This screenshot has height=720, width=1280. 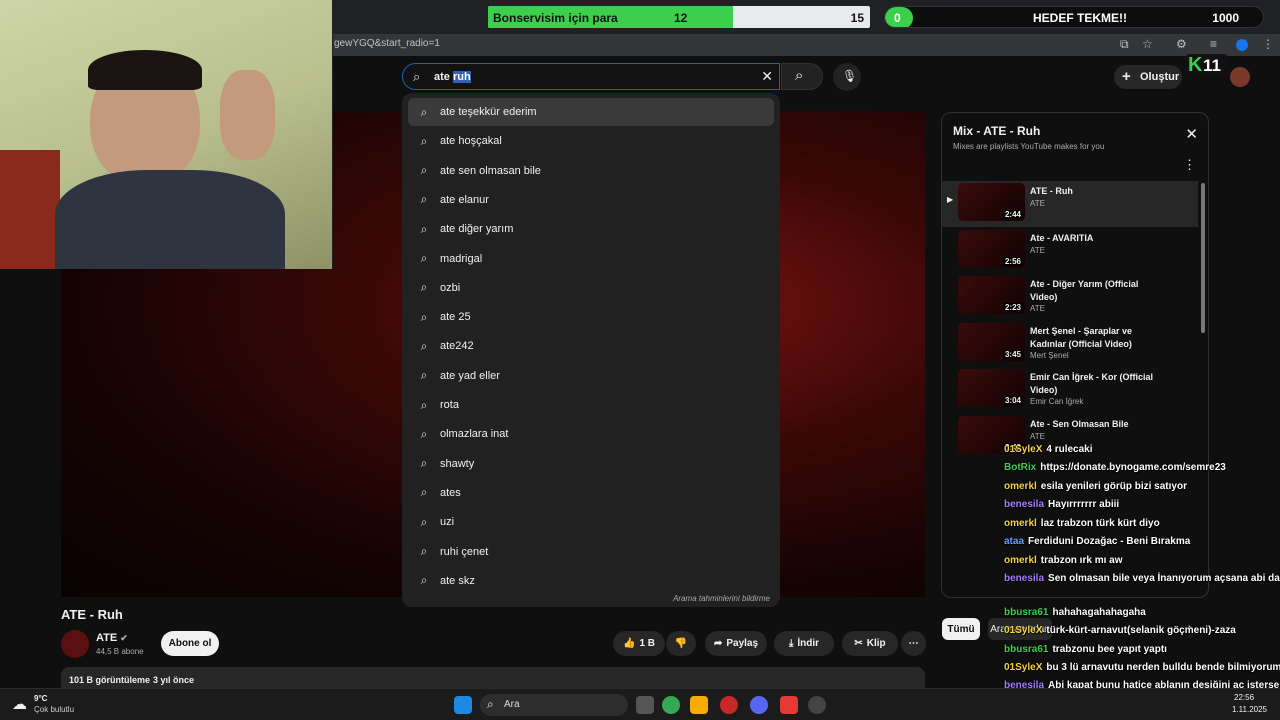 I want to click on donation-current: 12, so click(x=681, y=18).